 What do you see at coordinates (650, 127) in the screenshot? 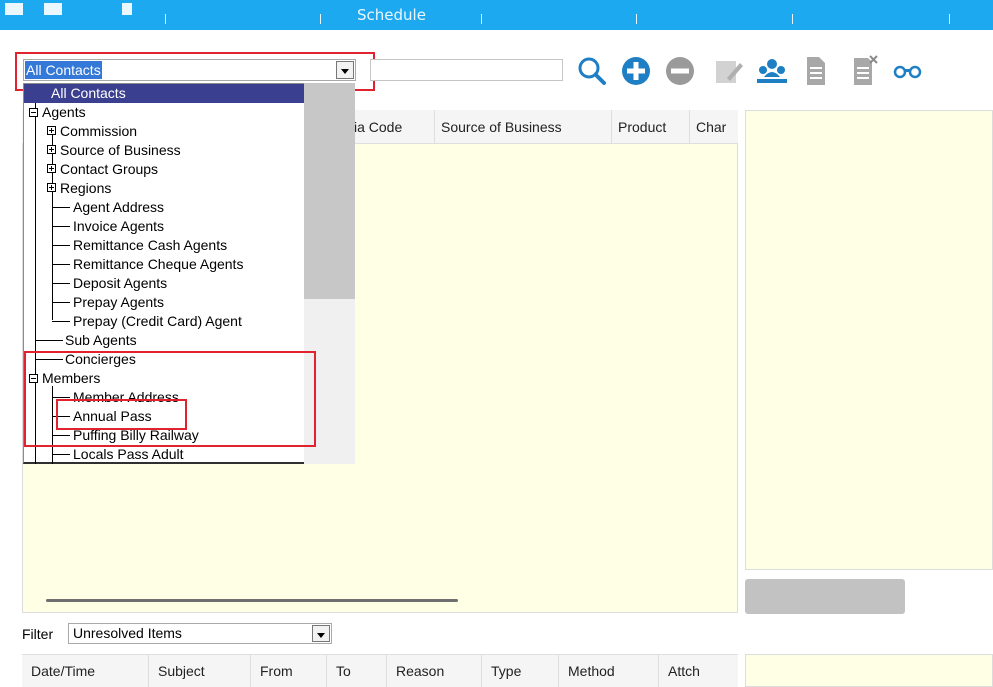
I see `column-header: Product` at bounding box center [650, 127].